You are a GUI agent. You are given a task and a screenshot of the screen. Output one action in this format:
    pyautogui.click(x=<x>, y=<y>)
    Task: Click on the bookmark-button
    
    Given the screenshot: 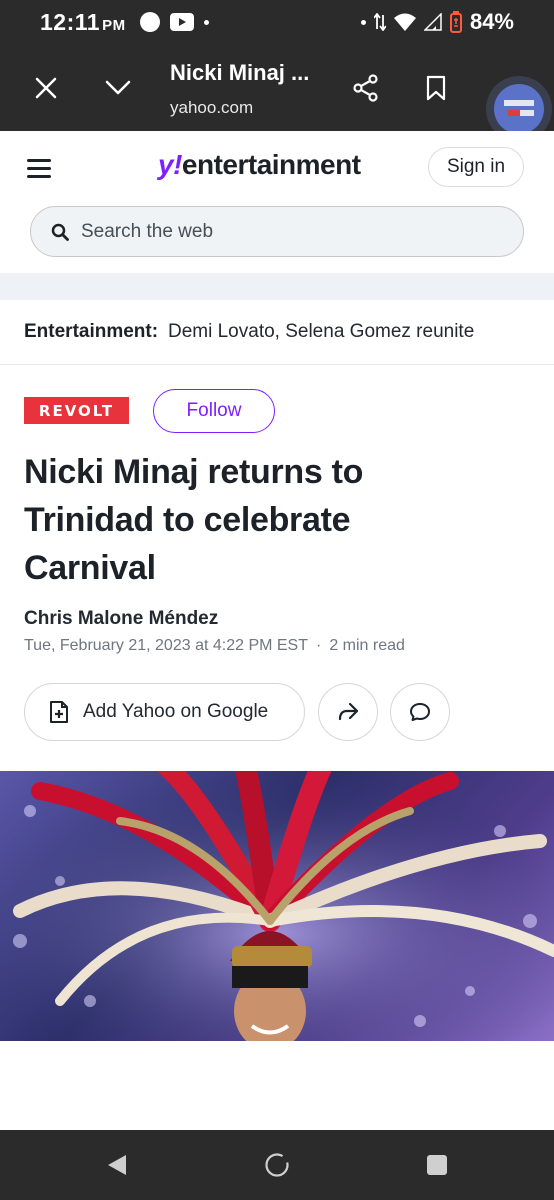 What is the action you would take?
    pyautogui.click(x=436, y=88)
    